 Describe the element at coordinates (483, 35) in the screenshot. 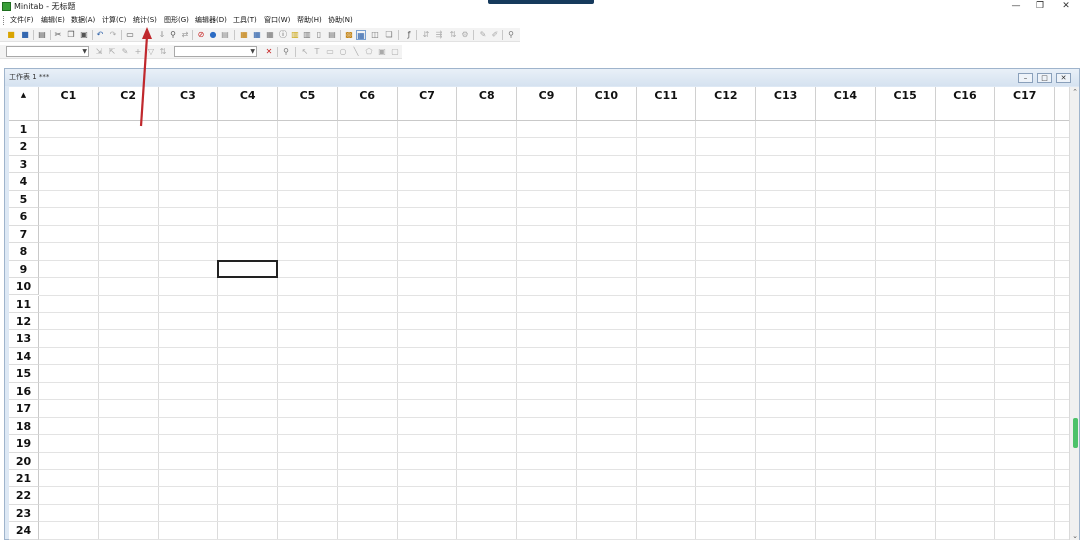

I see `brush-icon: ✎` at that location.